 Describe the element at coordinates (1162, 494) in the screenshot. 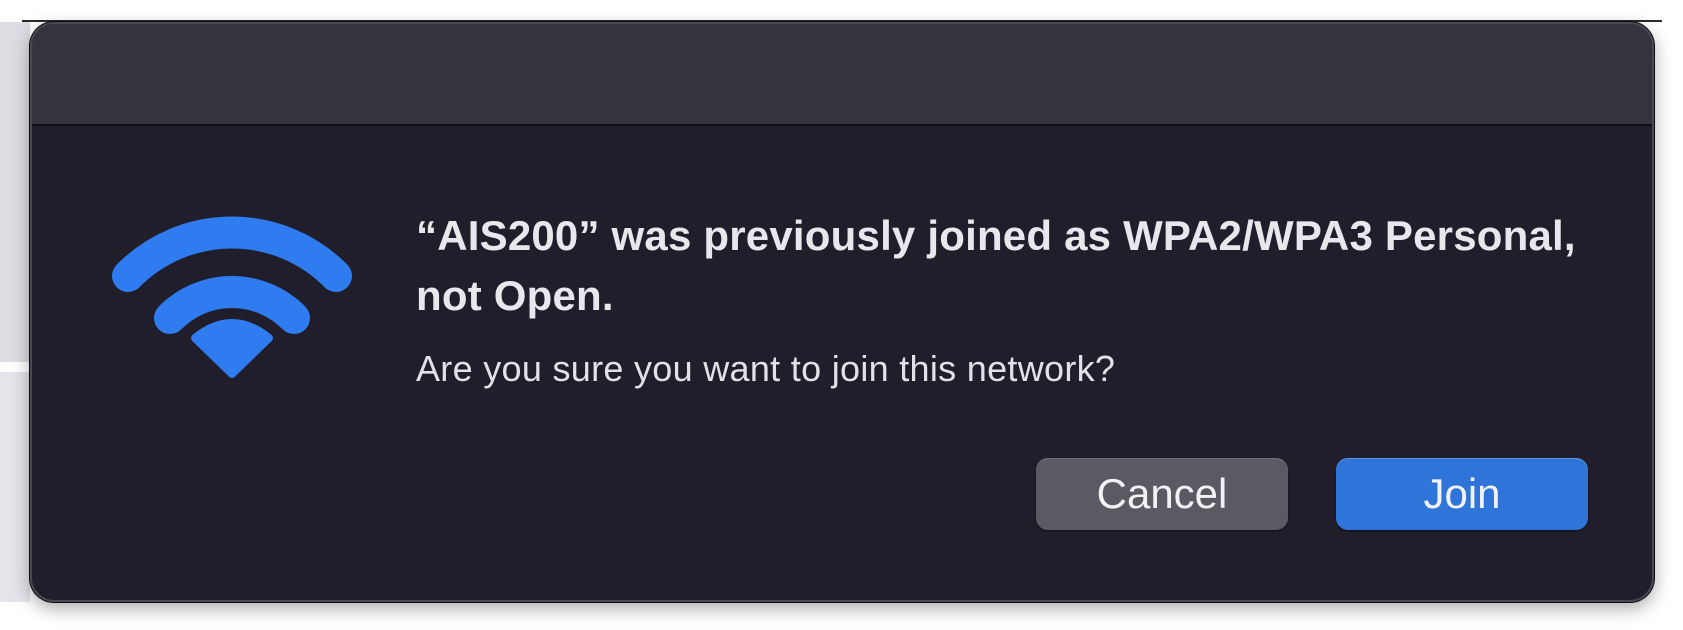

I see `cancel-button: Cancel` at that location.